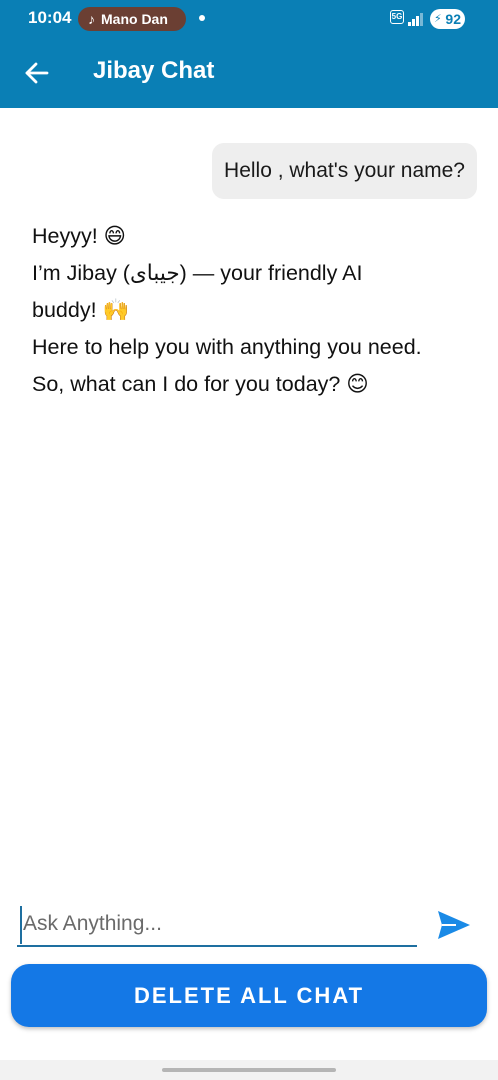 The height and width of the screenshot is (1080, 498). I want to click on message-input-container, so click(217, 924).